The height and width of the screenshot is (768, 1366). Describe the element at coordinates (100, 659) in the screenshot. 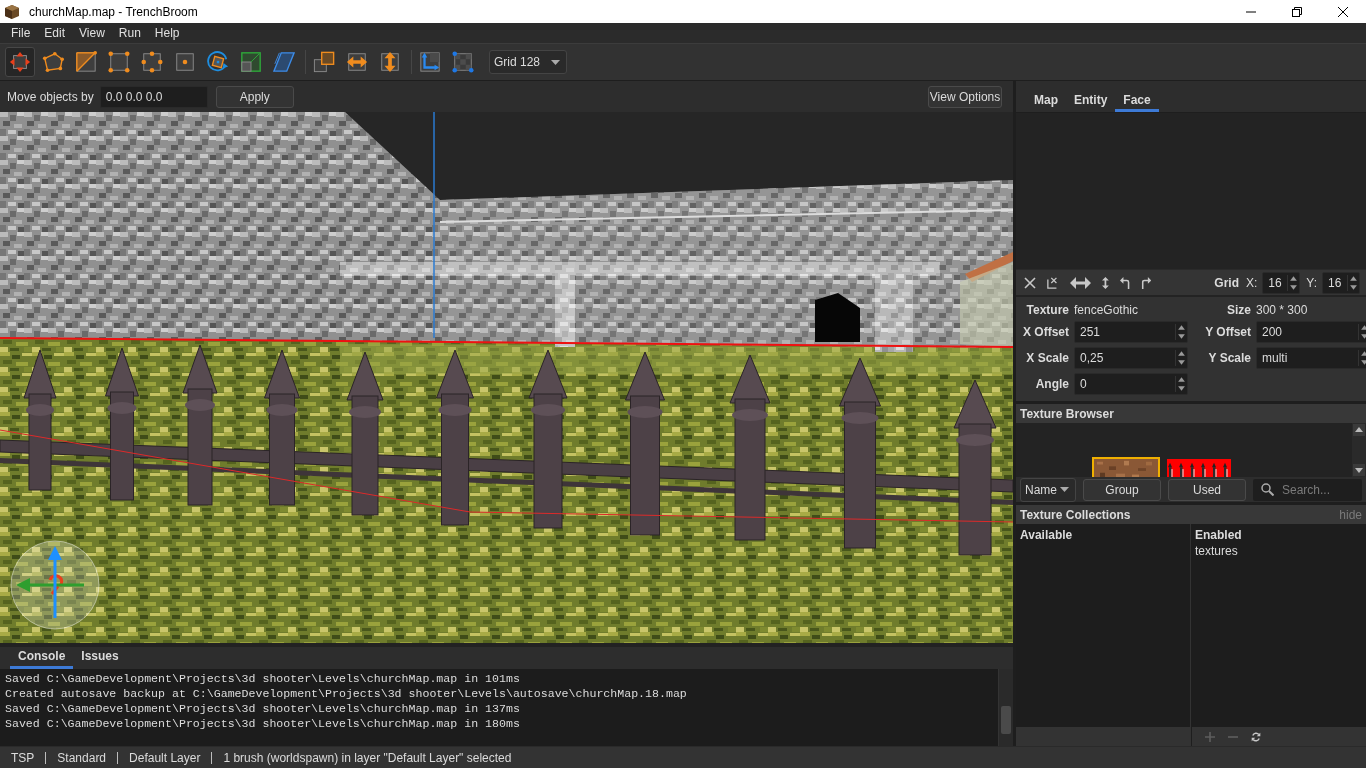

I see `console-tab: Issues` at that location.